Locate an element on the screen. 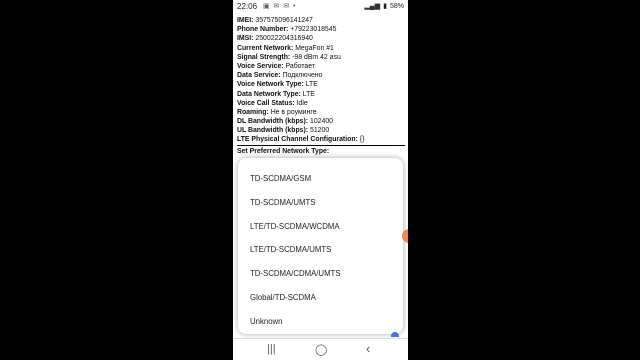 This screenshot has height=360, width=640. battery-icon: ▮ is located at coordinates (385, 6).